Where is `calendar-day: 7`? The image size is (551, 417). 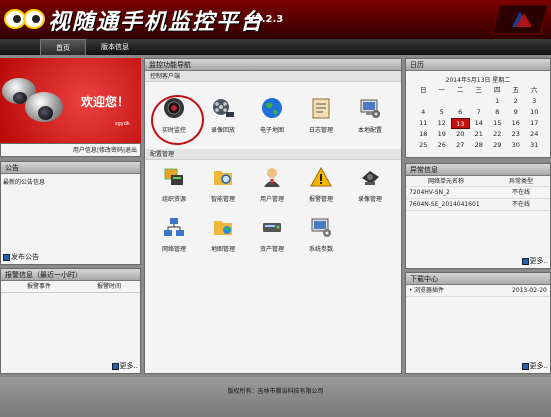 calendar-day: 7 is located at coordinates (479, 112).